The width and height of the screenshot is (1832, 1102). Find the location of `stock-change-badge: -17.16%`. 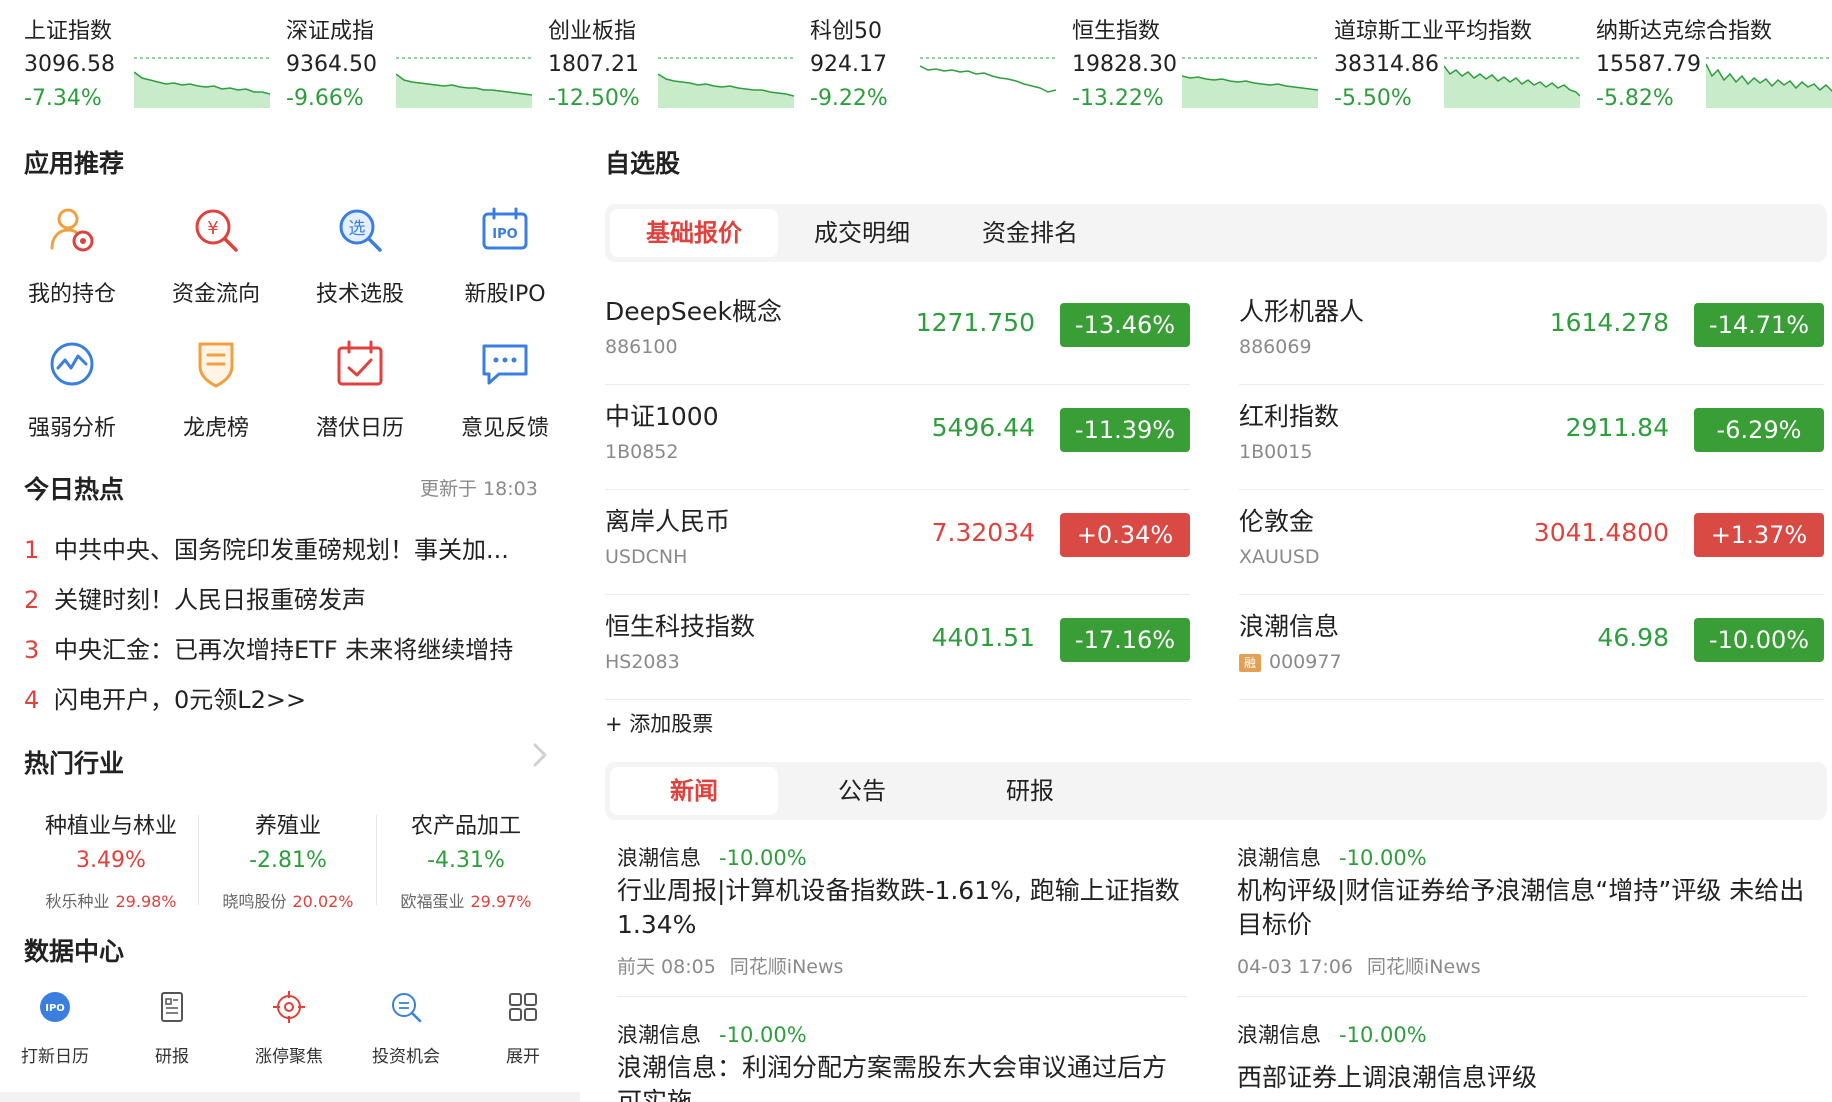

stock-change-badge: -17.16% is located at coordinates (1125, 640).